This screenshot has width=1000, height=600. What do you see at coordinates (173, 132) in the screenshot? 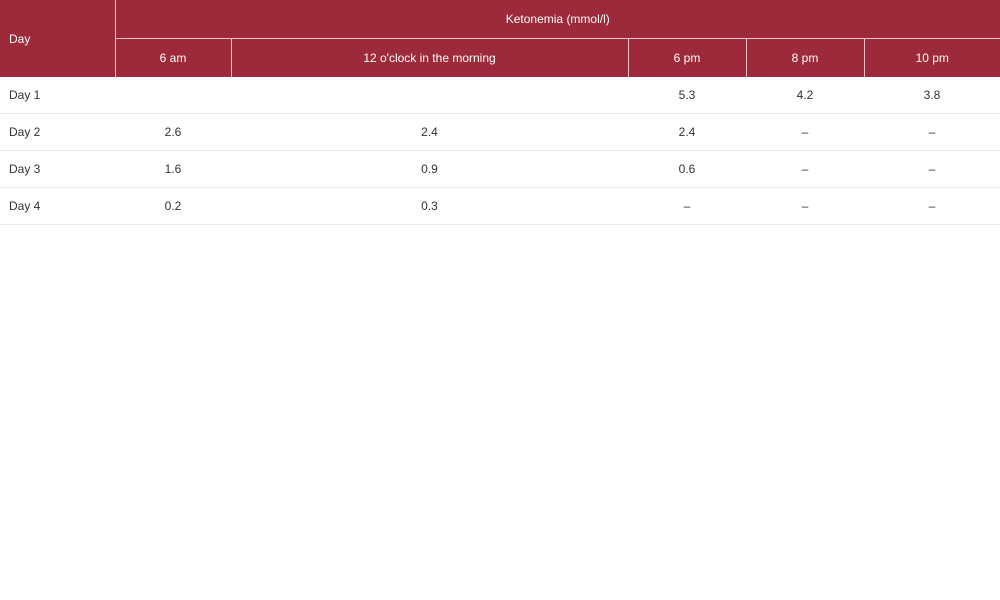
I see `value-cell: 2.6` at bounding box center [173, 132].